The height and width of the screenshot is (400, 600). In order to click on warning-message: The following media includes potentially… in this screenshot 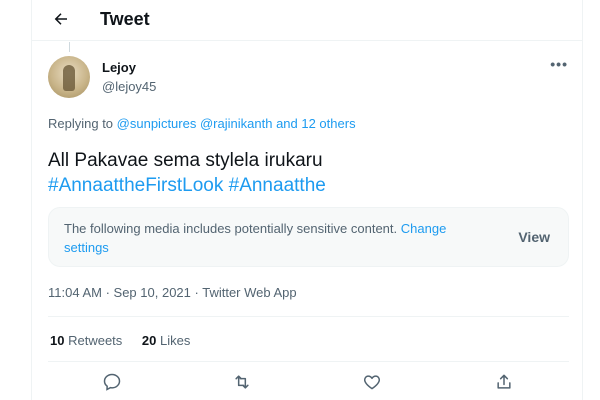, I will do `click(231, 228)`.